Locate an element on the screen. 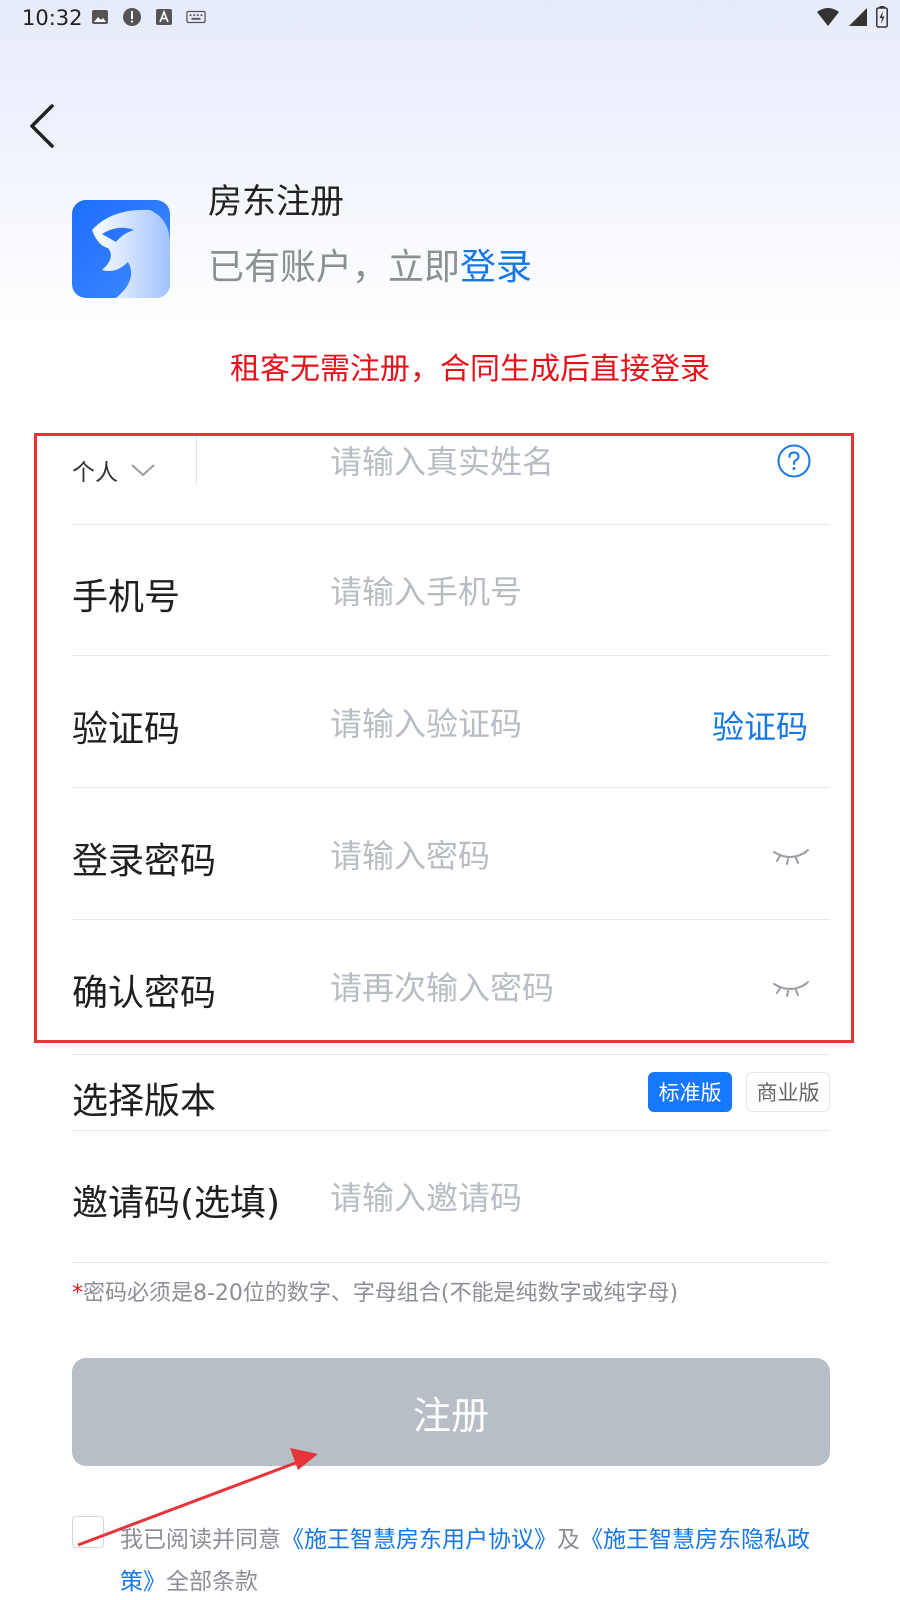  code-row: 验证码 验证码 is located at coordinates (451, 724).